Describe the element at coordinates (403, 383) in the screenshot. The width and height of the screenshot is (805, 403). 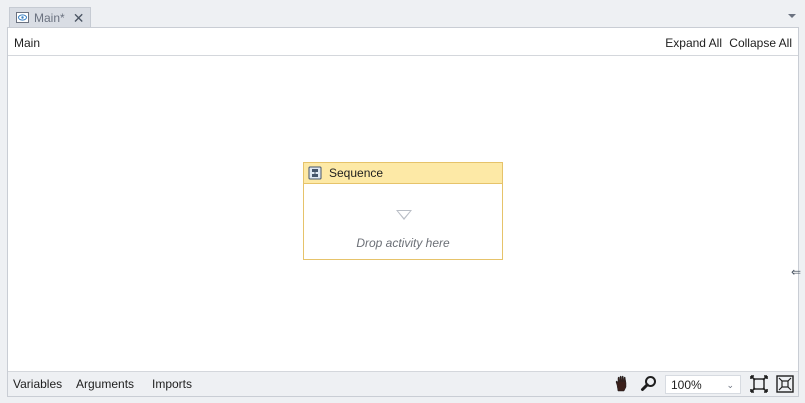
I see `designer-footer: Variables Arguments Imports 100% ⌄` at that location.